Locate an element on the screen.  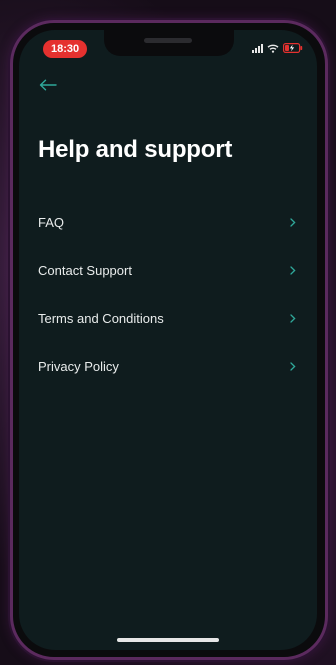
menu-item-label: FAQ is located at coordinates (51, 222).